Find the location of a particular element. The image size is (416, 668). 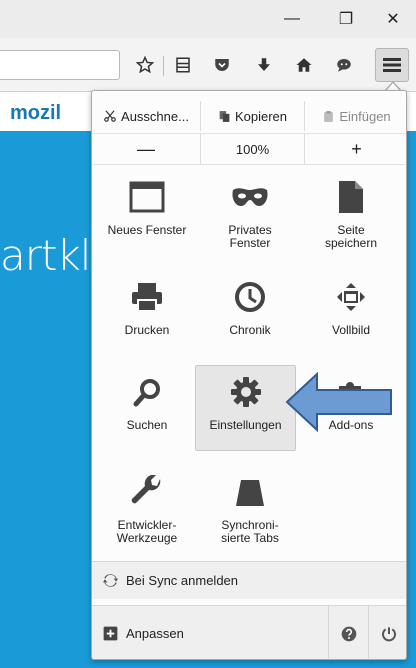

hamburger-menu-icon is located at coordinates (392, 65).